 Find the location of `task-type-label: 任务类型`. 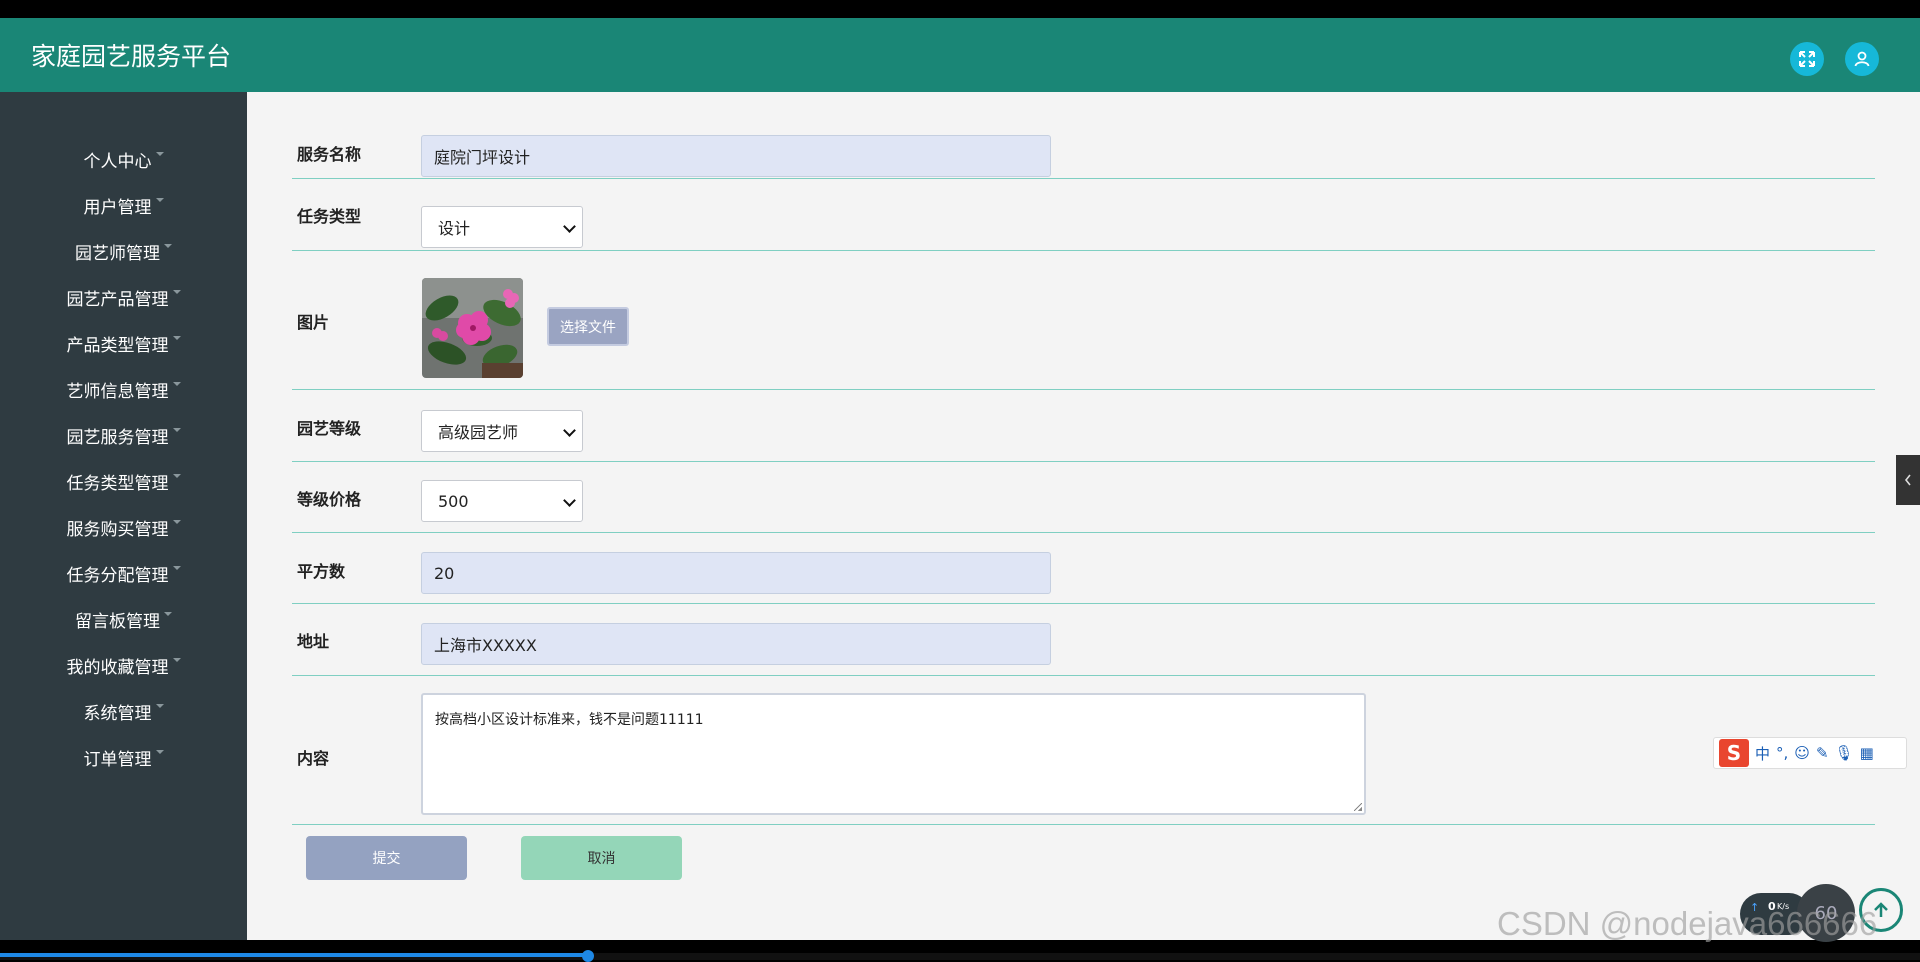

task-type-label: 任务类型 is located at coordinates (329, 216).